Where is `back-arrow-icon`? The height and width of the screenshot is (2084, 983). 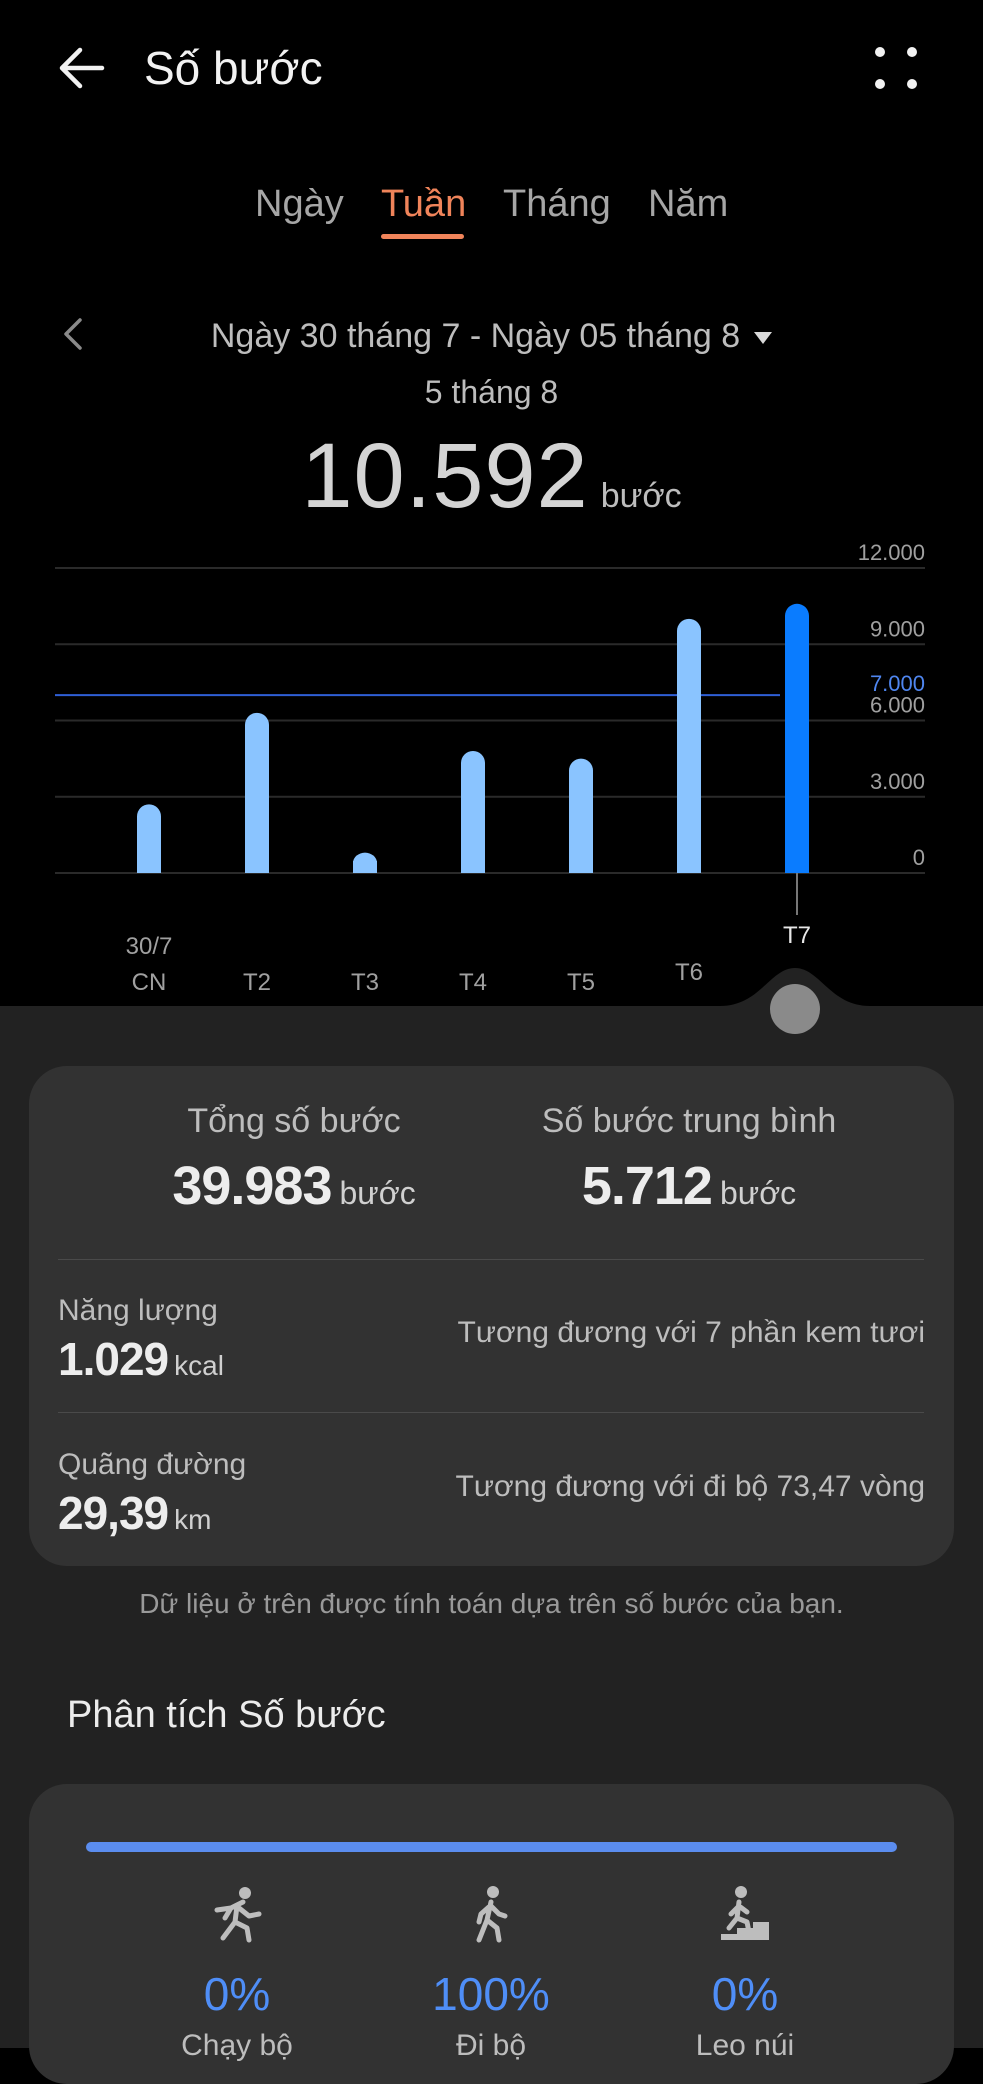 back-arrow-icon is located at coordinates (84, 68).